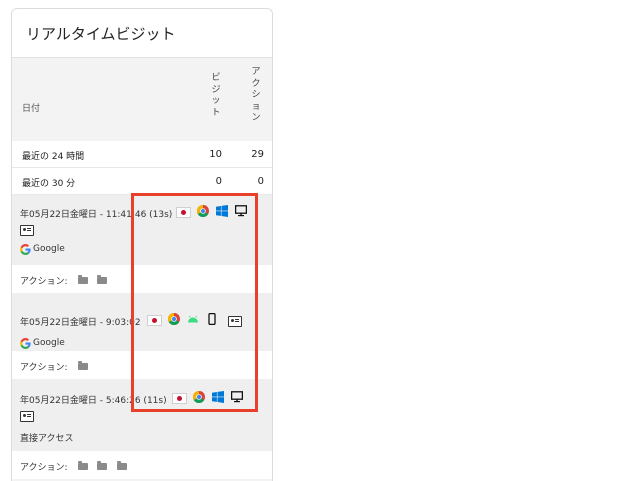  I want to click on summary-visits: 10, so click(215, 154).